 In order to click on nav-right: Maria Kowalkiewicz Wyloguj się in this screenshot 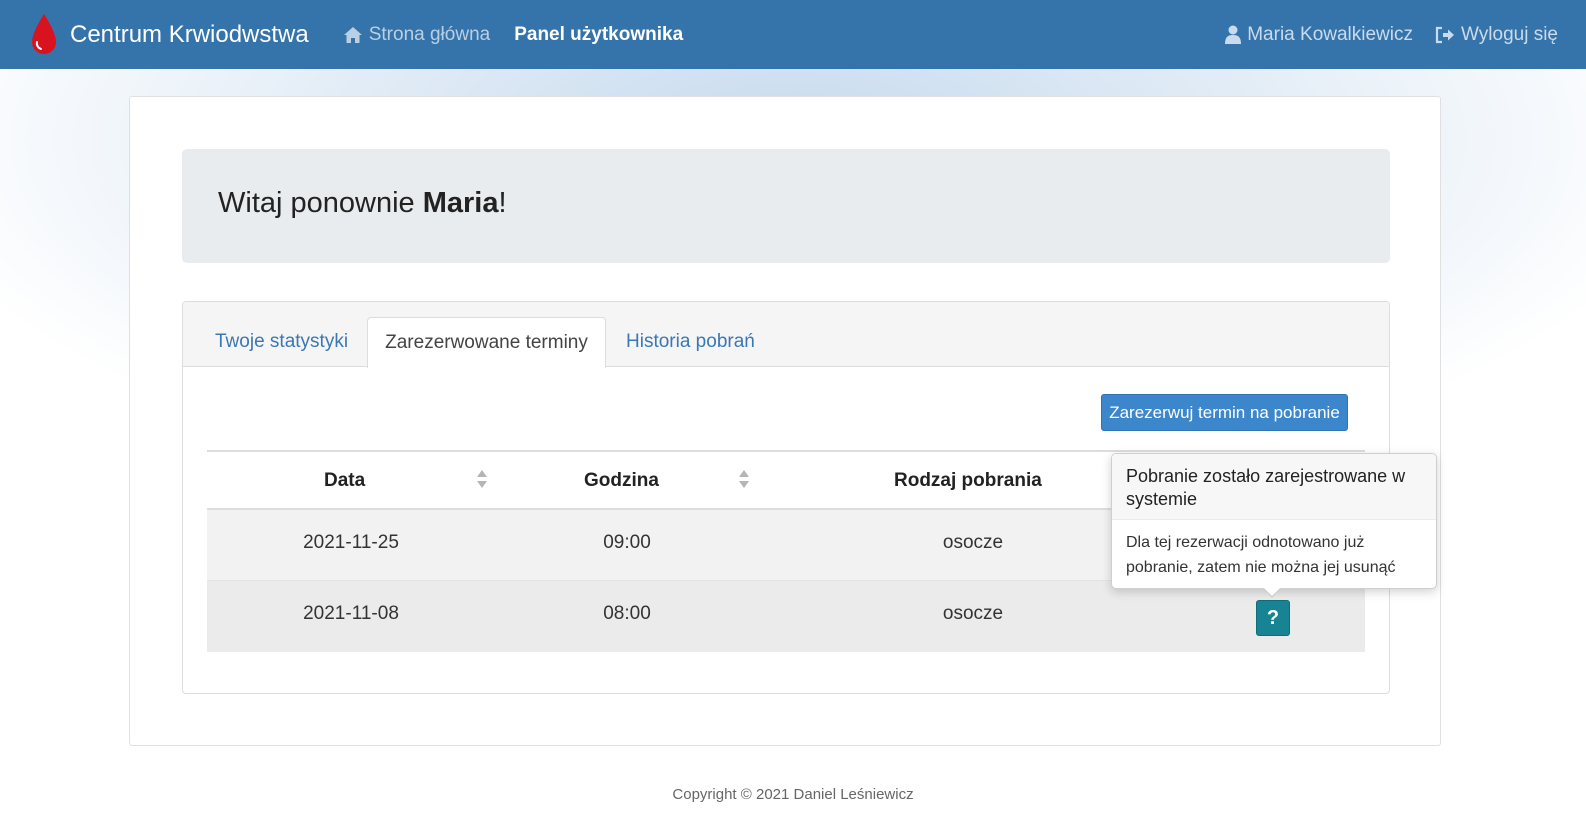, I will do `click(1391, 35)`.